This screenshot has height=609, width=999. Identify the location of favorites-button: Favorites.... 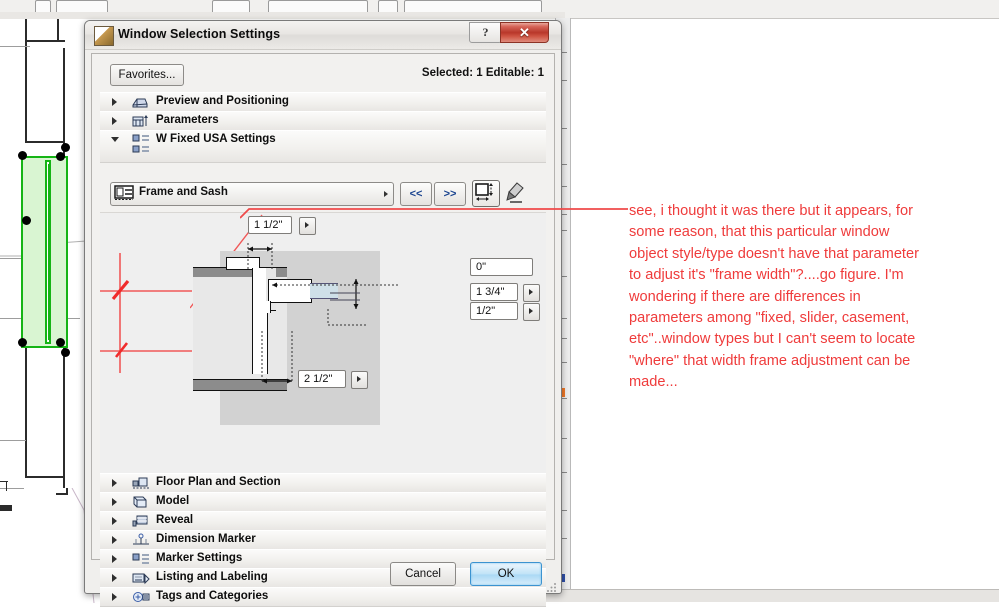
(147, 75).